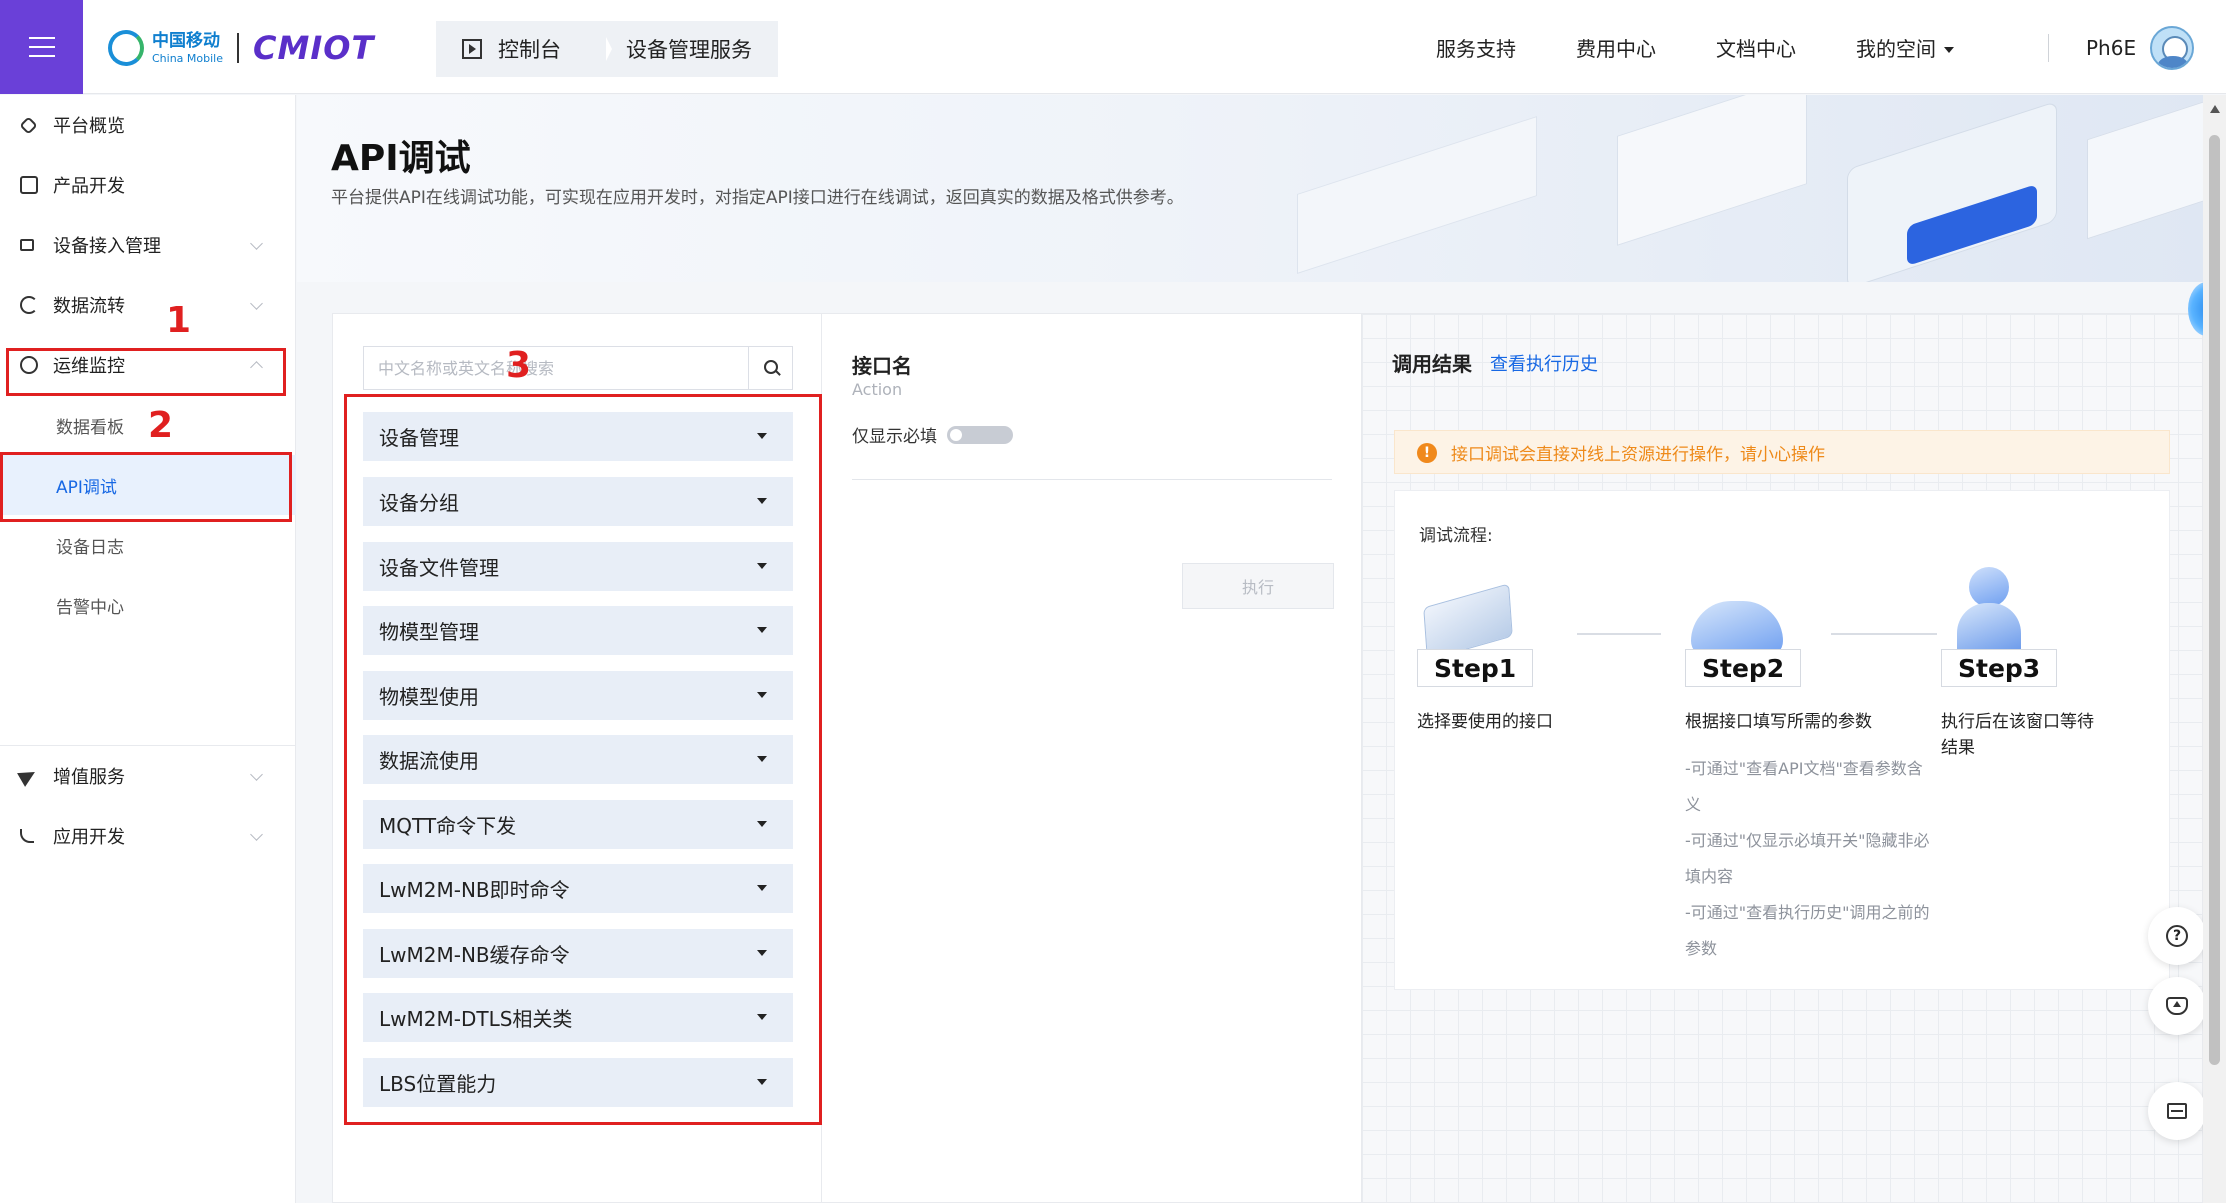 Image resolution: width=2226 pixels, height=1203 pixels. I want to click on help-button: ?, so click(2177, 936).